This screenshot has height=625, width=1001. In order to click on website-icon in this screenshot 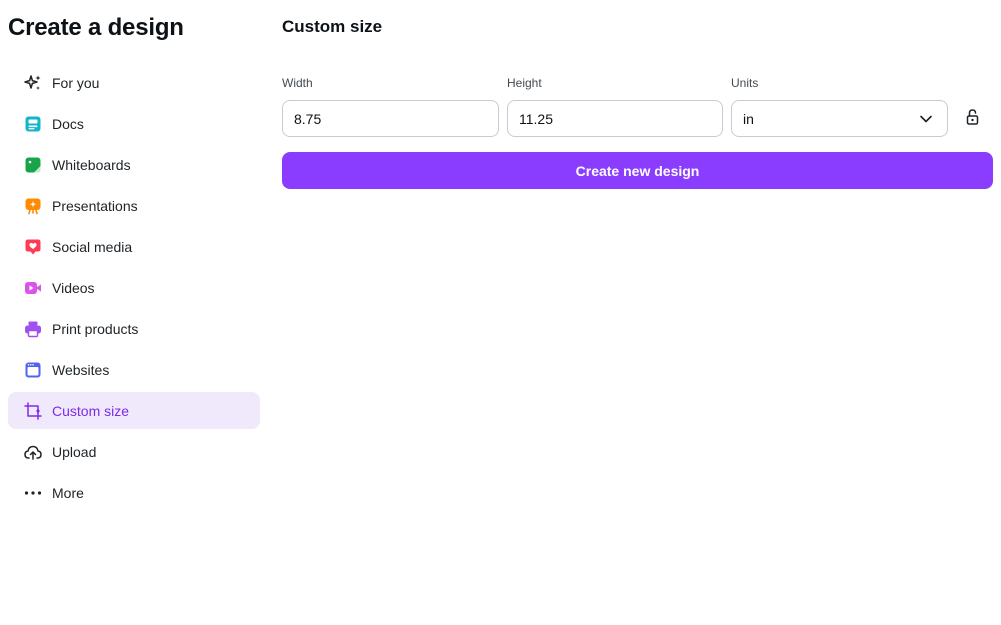, I will do `click(33, 370)`.